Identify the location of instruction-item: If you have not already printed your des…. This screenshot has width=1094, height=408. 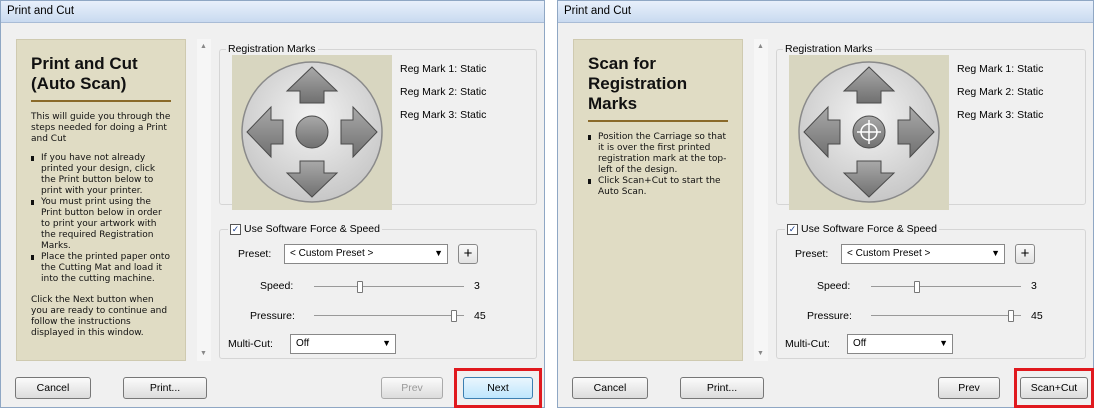
(101, 175).